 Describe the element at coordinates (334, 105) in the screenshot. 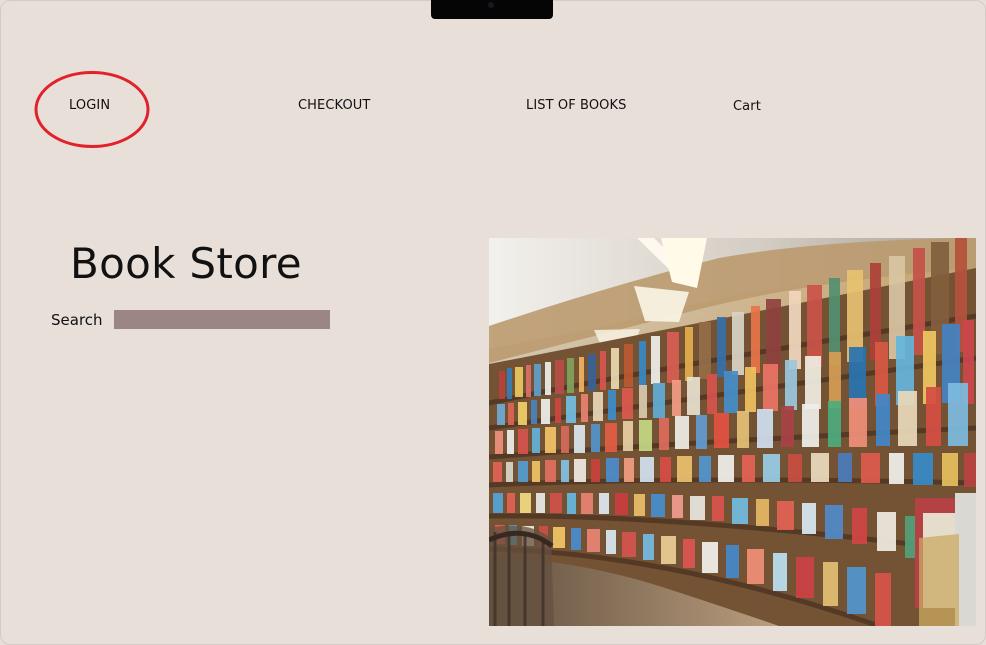

I see `nav-checkout-link: CHECKOUT` at that location.